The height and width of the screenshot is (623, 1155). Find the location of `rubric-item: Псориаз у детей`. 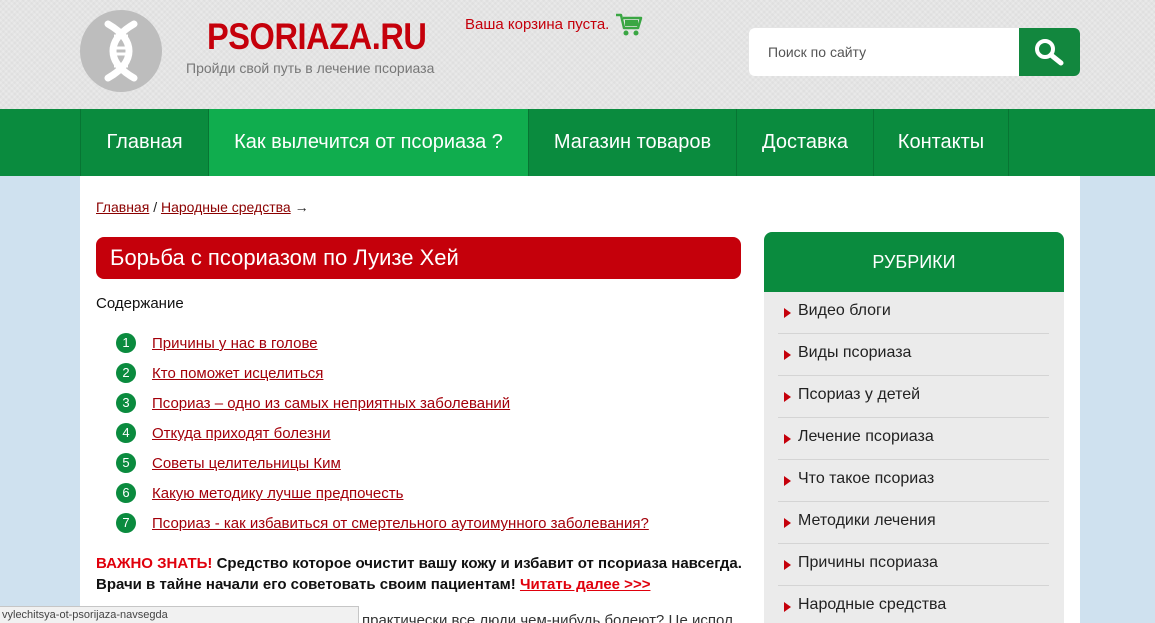

rubric-item: Псориаз у детей is located at coordinates (913, 397).